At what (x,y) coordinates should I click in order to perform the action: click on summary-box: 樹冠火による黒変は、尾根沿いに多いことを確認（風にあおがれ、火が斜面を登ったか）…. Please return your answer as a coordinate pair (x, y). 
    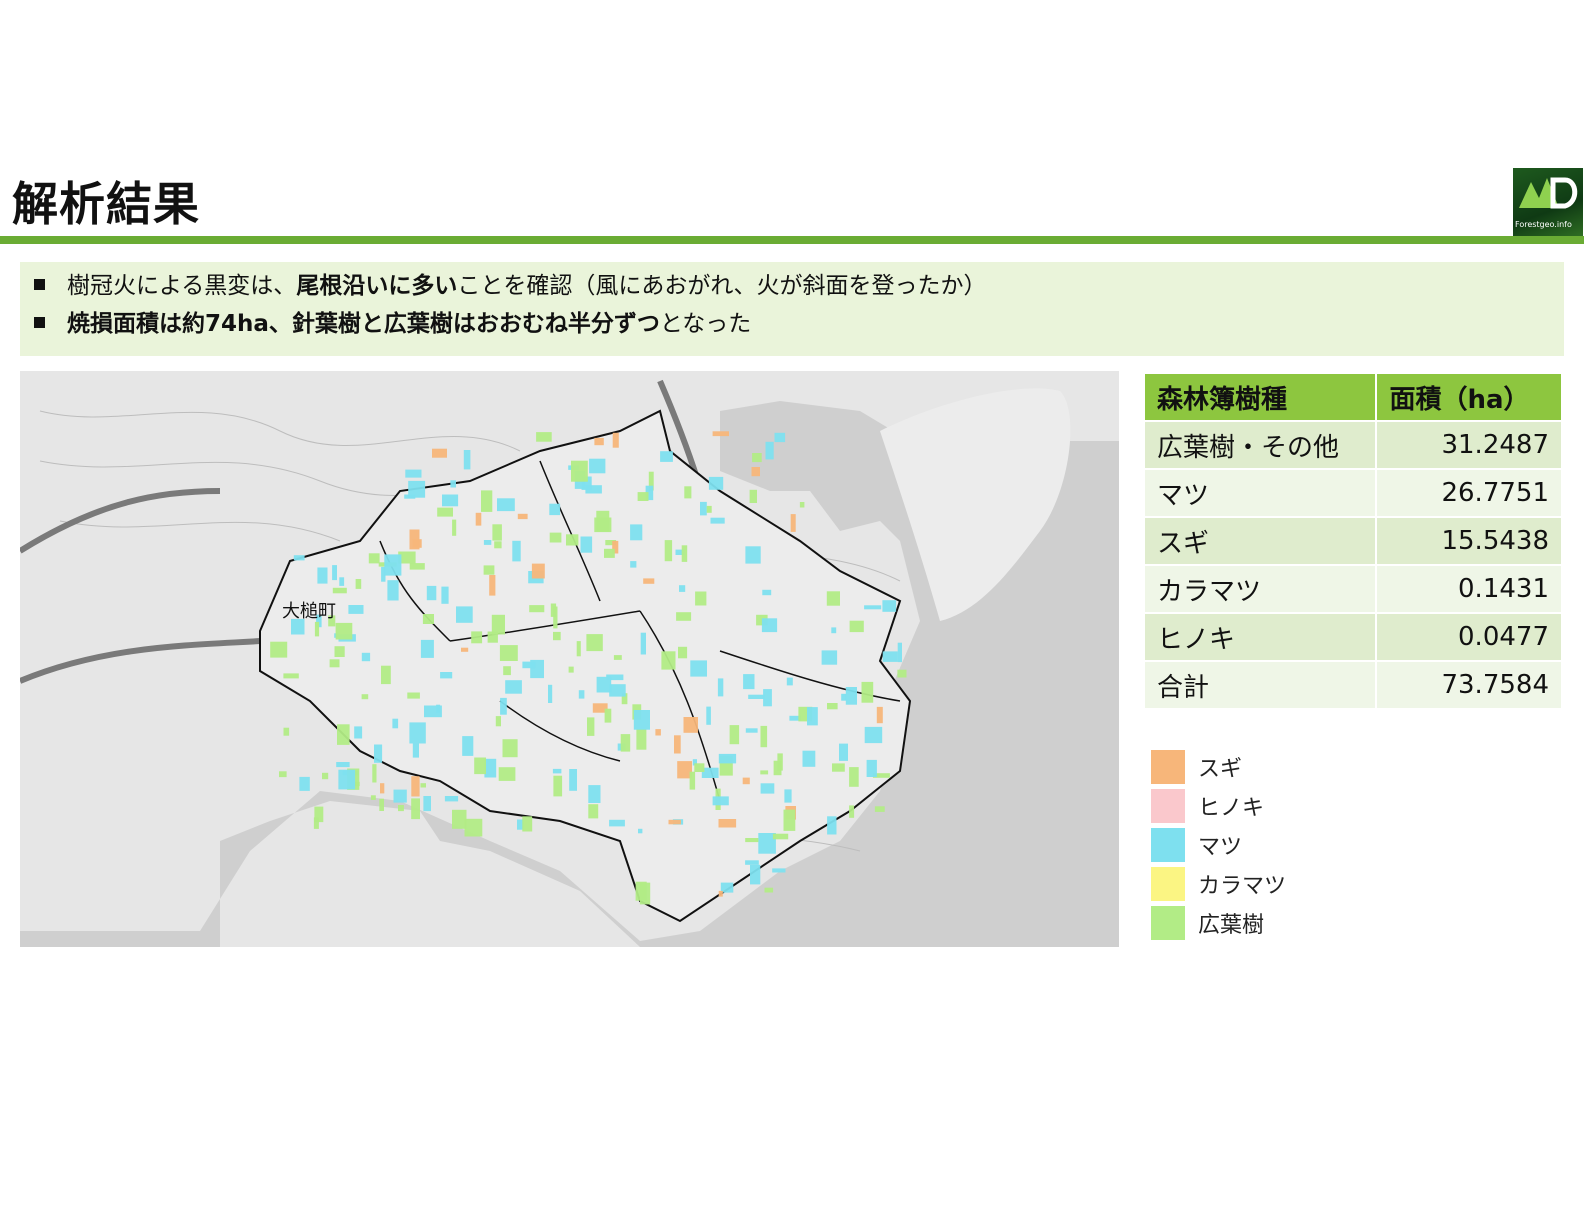
    Looking at the image, I should click on (792, 309).